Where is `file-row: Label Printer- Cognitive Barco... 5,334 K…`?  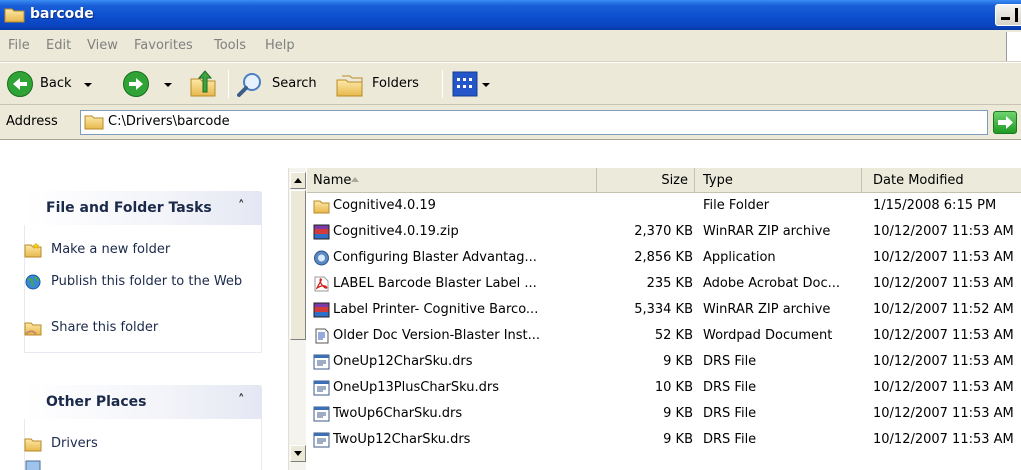 file-row: Label Printer- Cognitive Barco... 5,334 K… is located at coordinates (664, 310).